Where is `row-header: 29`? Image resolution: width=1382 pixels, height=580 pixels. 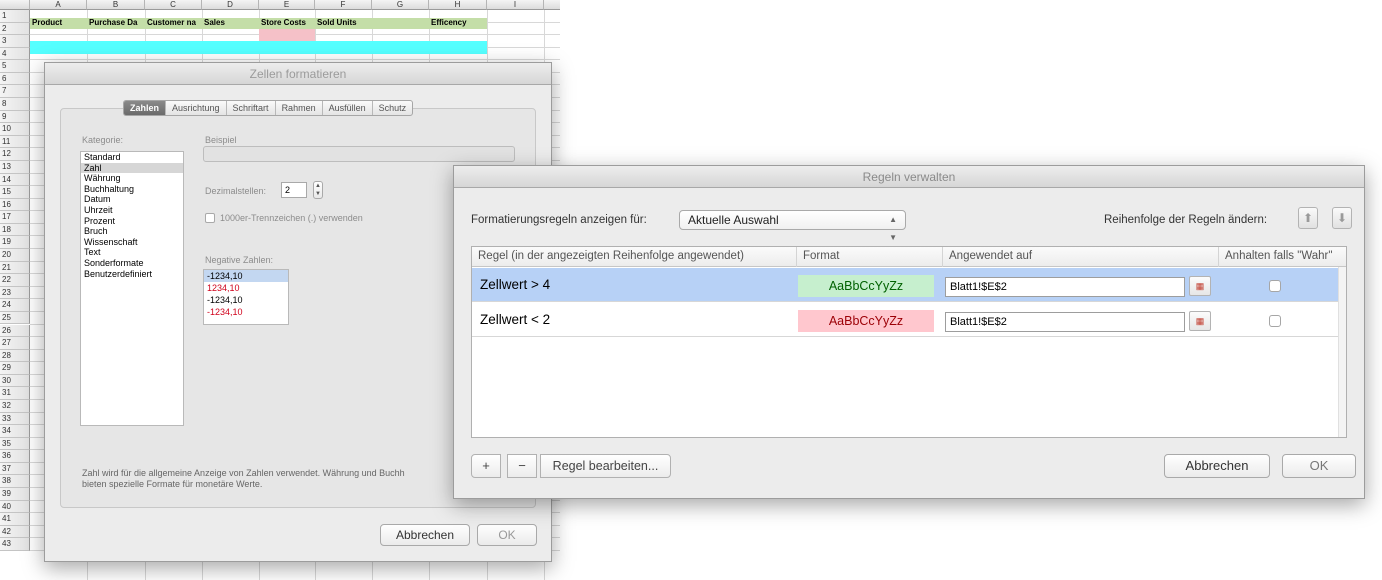
row-header: 29 is located at coordinates (15, 368).